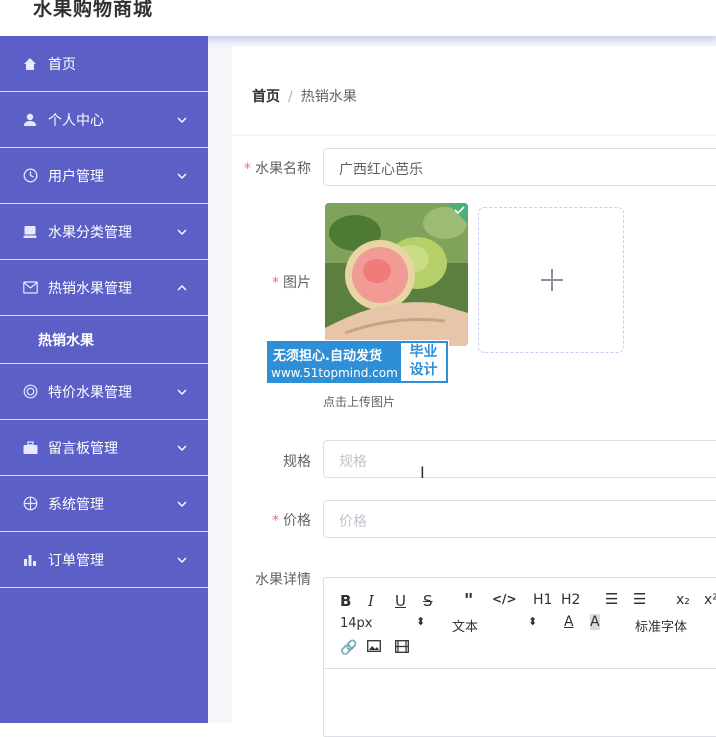 This screenshot has height=737, width=716. What do you see at coordinates (519, 167) in the screenshot?
I see `fruit-name-input: 广西红心芭乐` at bounding box center [519, 167].